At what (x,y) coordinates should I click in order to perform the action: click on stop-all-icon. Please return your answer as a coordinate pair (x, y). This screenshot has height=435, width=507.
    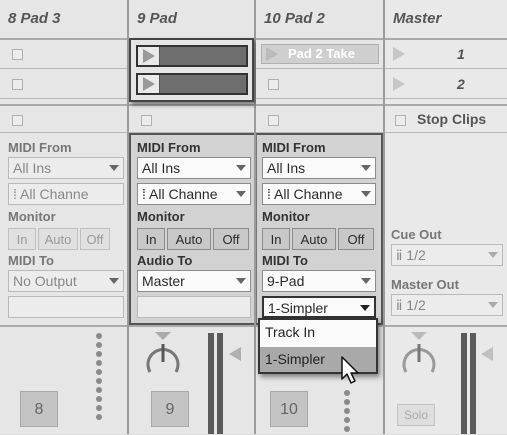
    Looking at the image, I should click on (400, 120).